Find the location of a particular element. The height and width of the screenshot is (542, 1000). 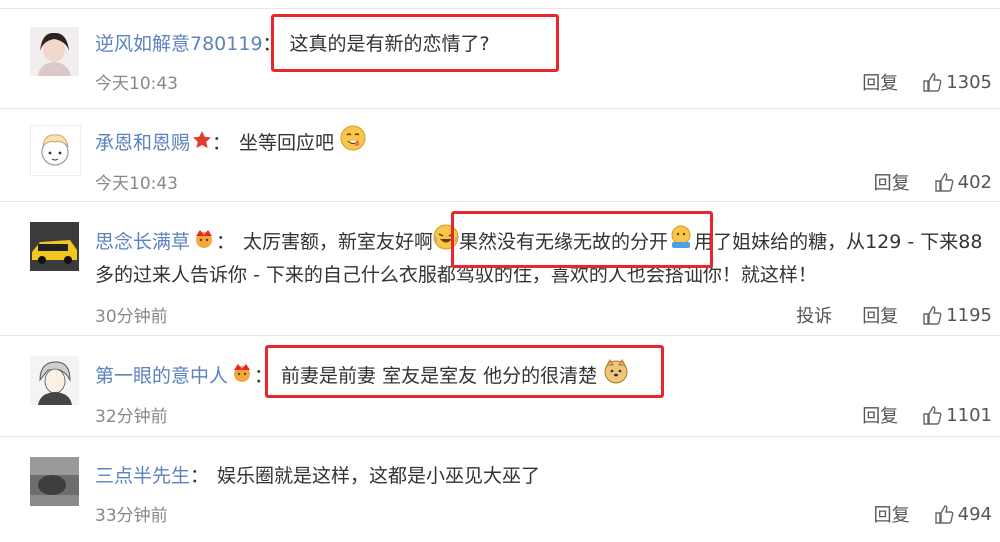

like-count: 402 is located at coordinates (974, 182).